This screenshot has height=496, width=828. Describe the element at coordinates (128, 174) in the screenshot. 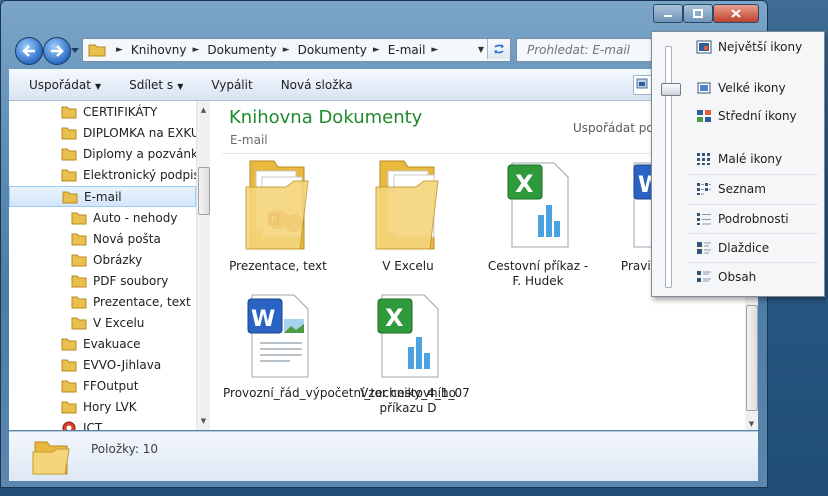

I see `tree-item: Elektronický podpis` at that location.